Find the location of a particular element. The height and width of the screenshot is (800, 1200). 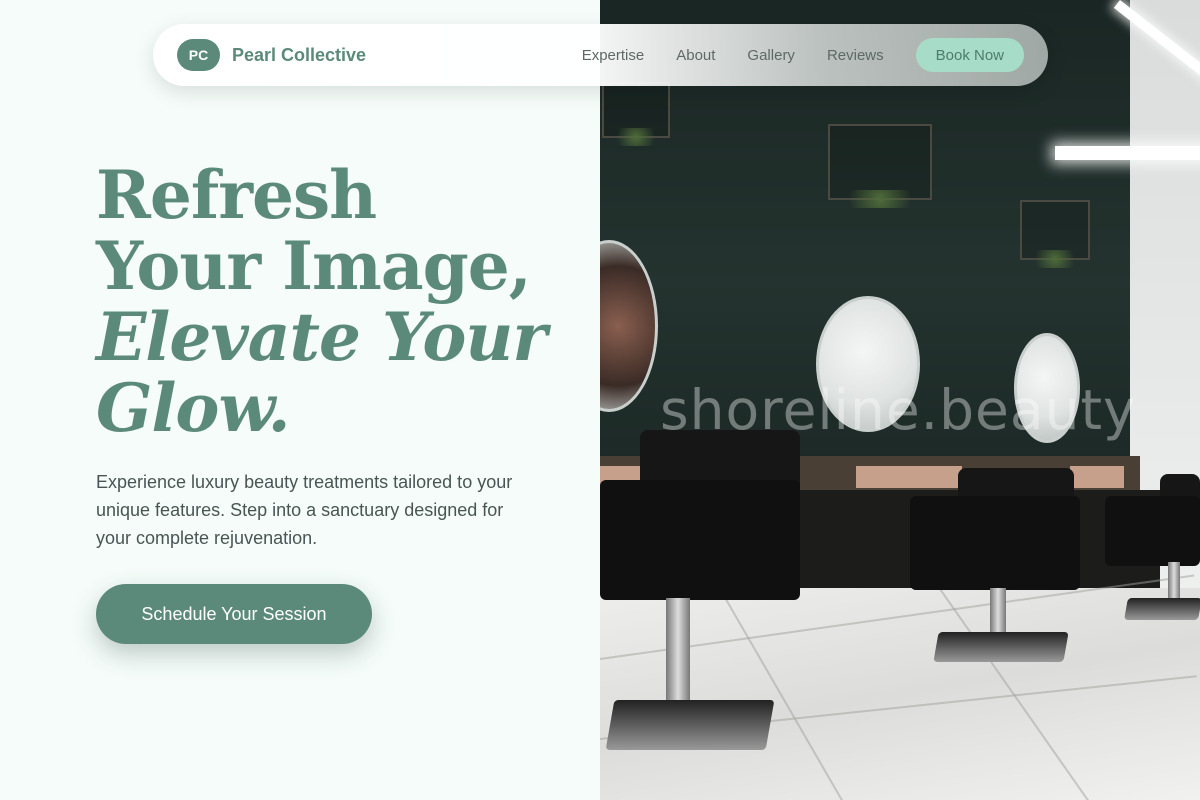

nav-link-expertise: Expertise is located at coordinates (613, 55).